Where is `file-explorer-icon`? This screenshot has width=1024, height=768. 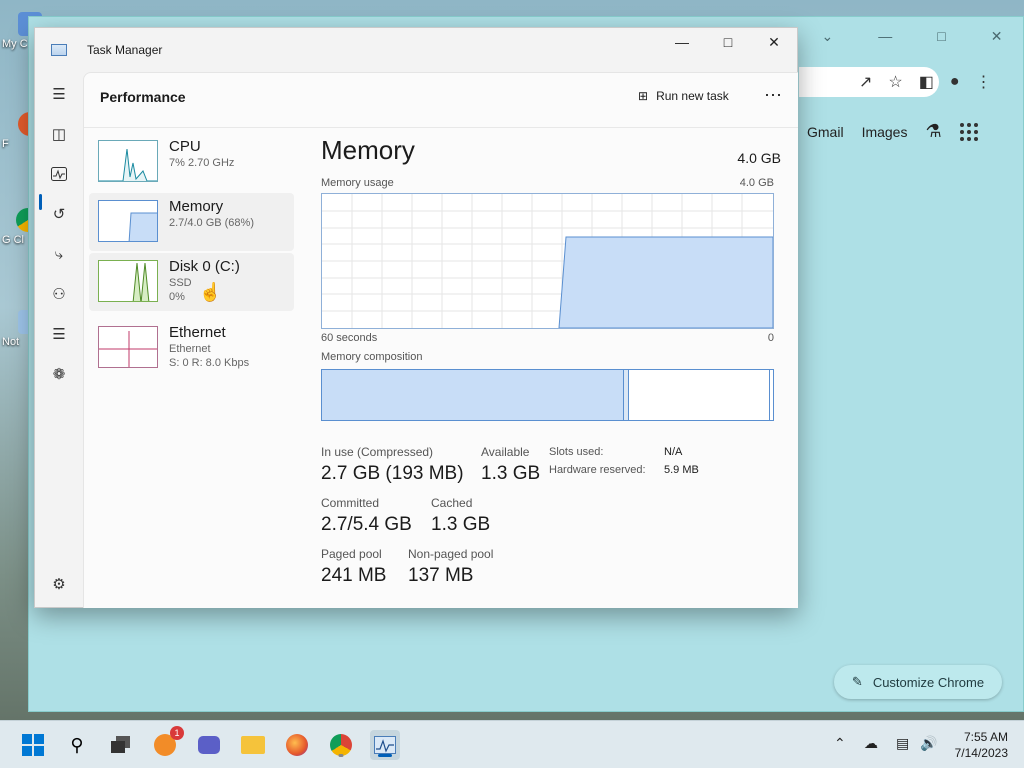
file-explorer-icon is located at coordinates (253, 745).